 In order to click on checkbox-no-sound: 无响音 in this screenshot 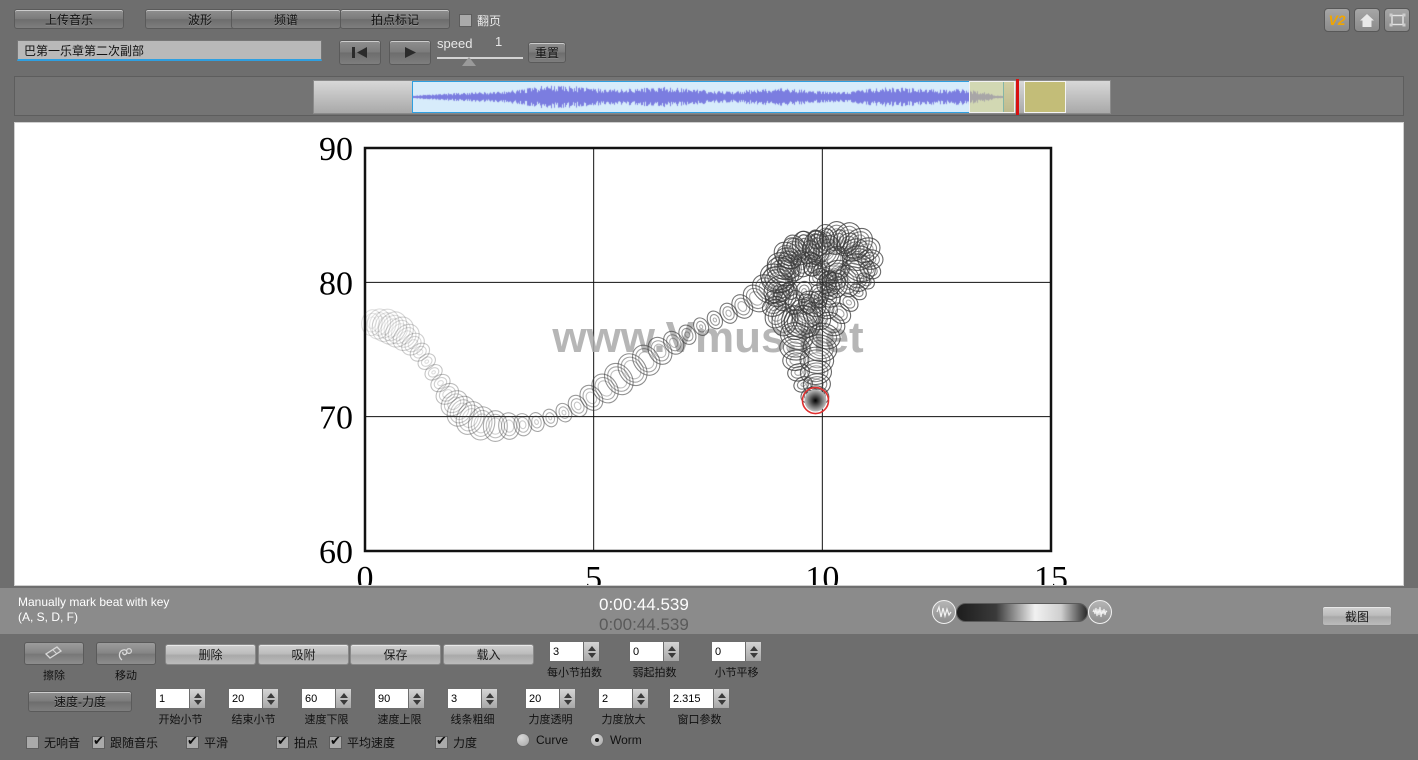, I will do `click(53, 742)`.